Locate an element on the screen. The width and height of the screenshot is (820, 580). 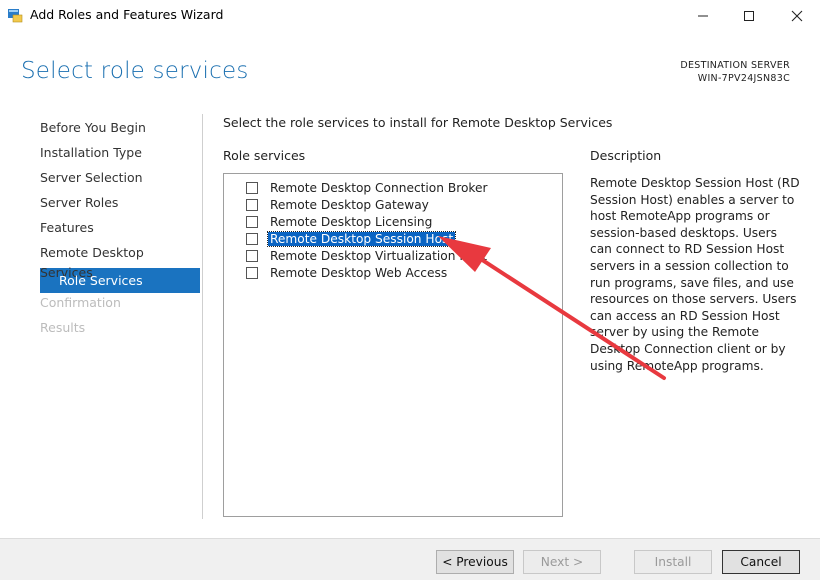
next-button: Next > is located at coordinates (562, 562).